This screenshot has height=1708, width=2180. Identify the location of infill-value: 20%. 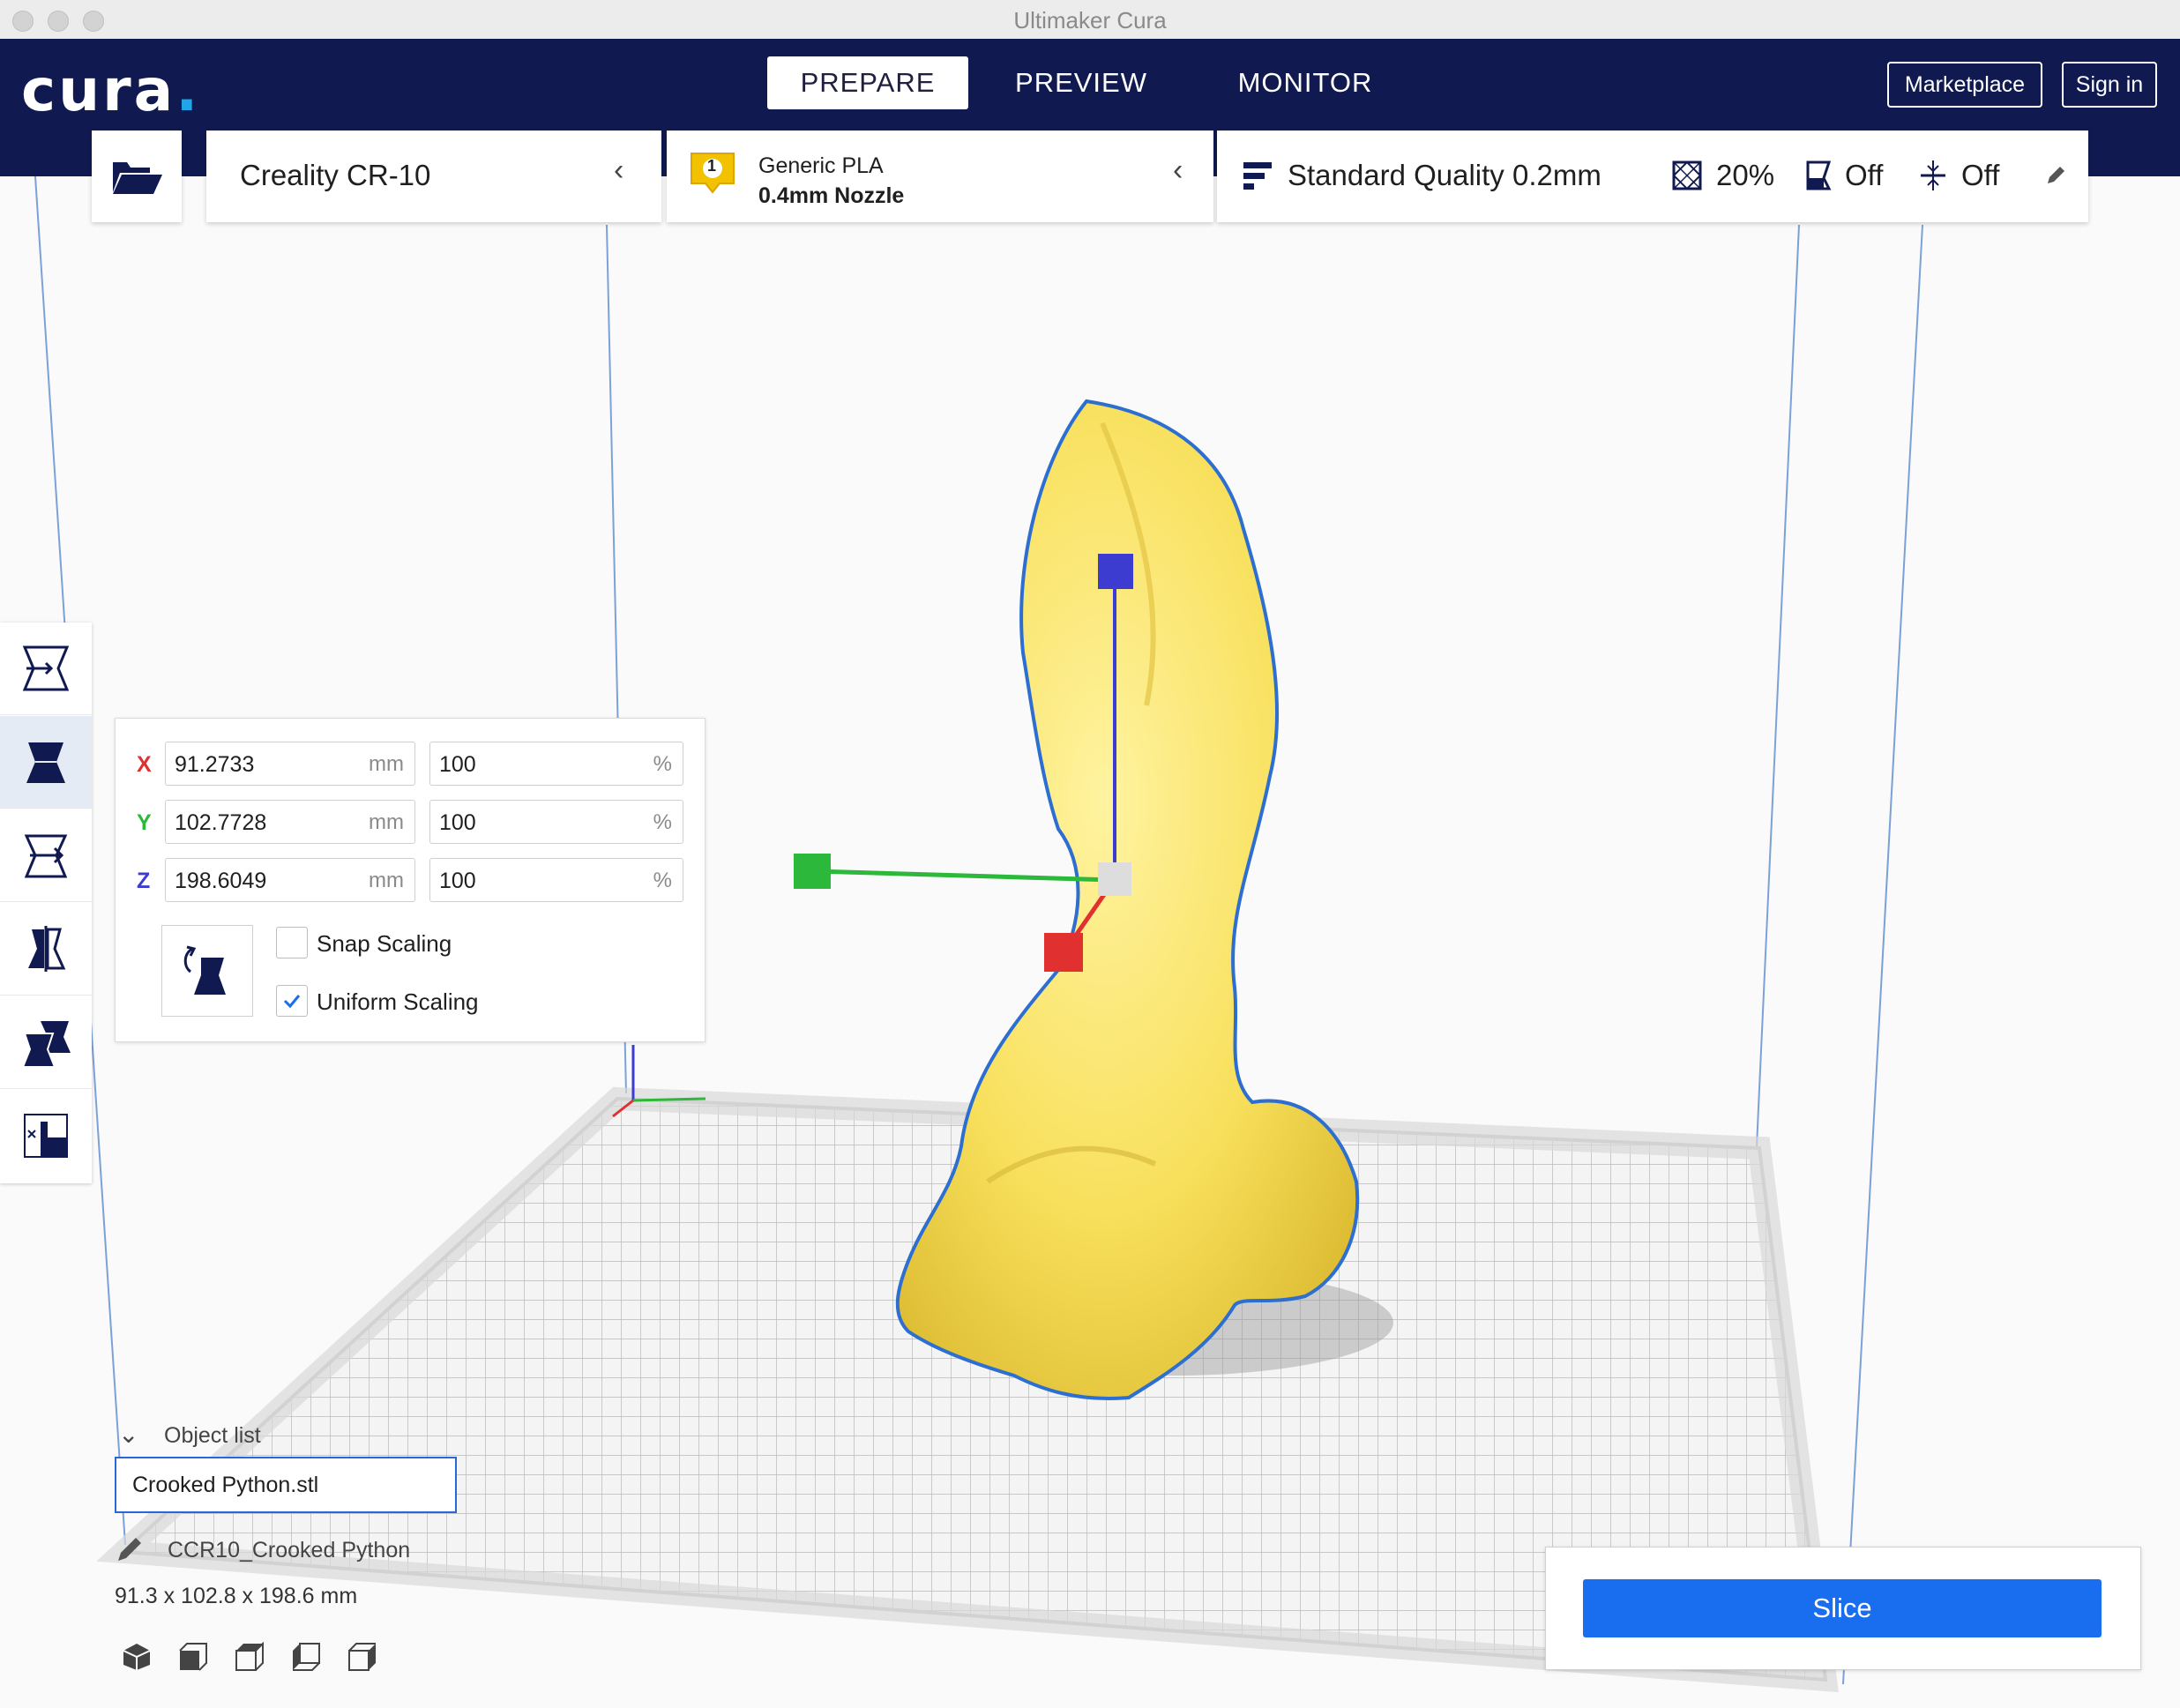
(1745, 175).